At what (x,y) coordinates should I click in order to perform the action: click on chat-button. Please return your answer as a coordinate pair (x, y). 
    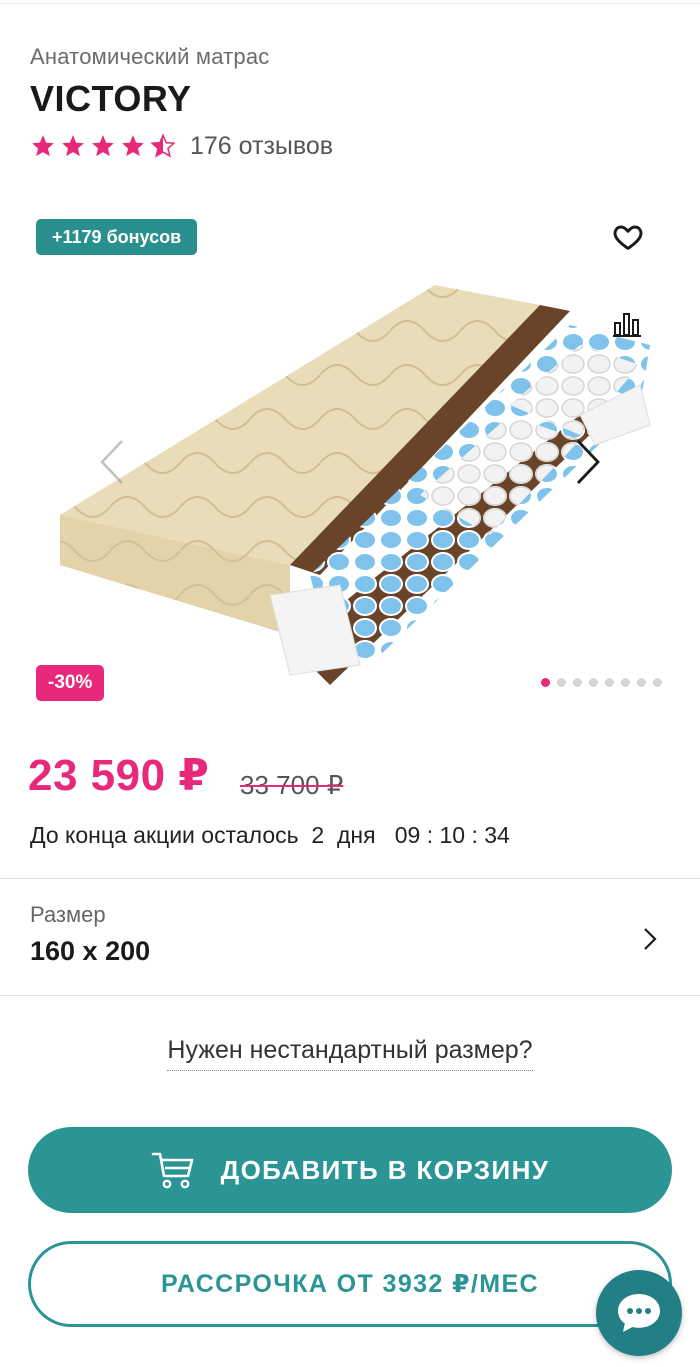
    Looking at the image, I should click on (639, 1313).